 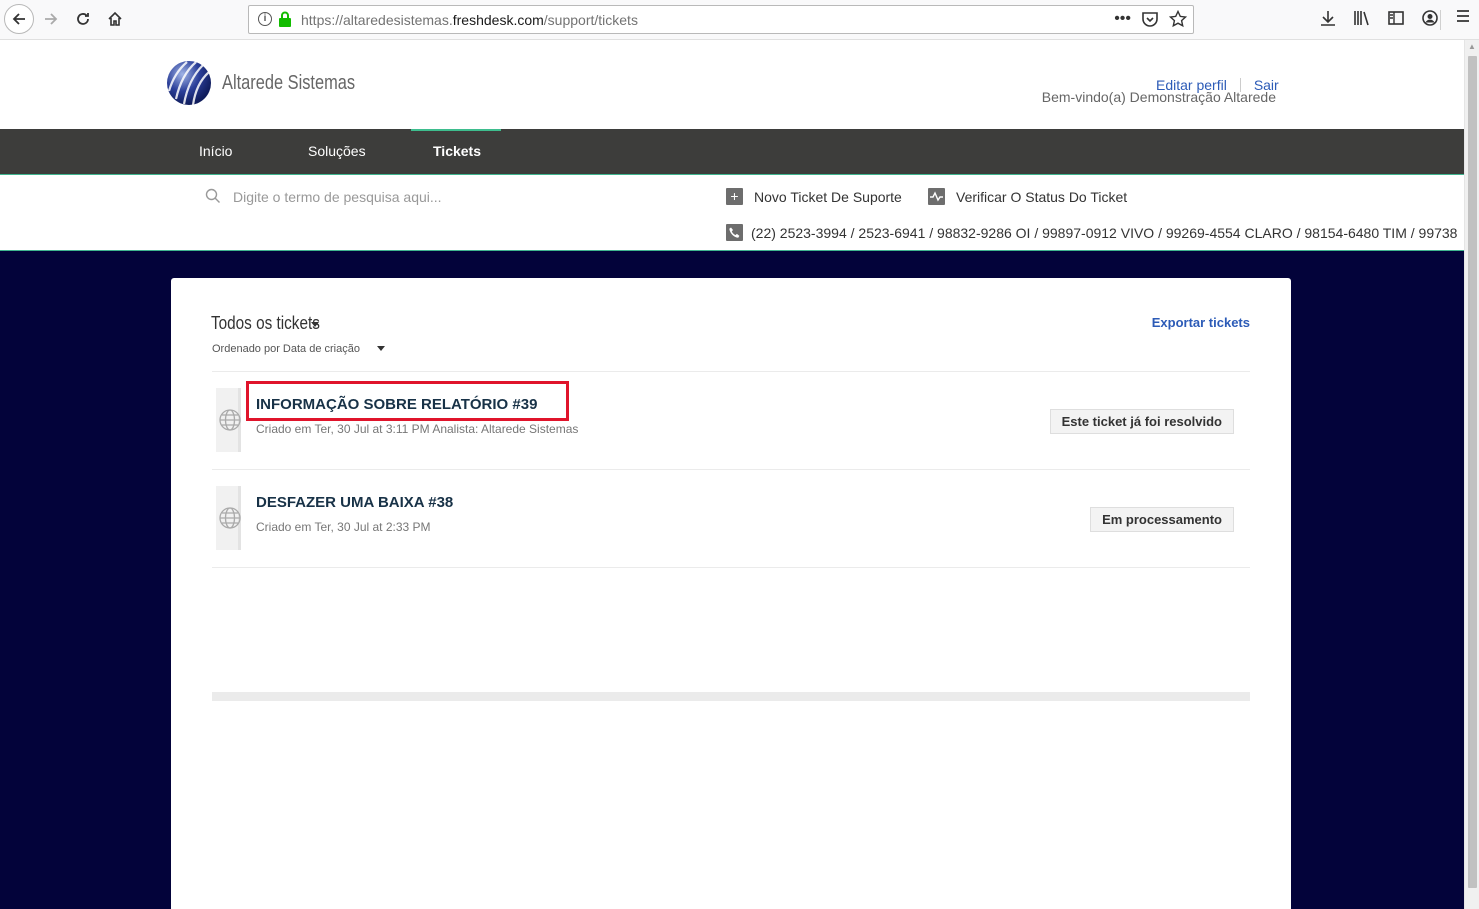 What do you see at coordinates (731, 567) in the screenshot?
I see `divider` at bounding box center [731, 567].